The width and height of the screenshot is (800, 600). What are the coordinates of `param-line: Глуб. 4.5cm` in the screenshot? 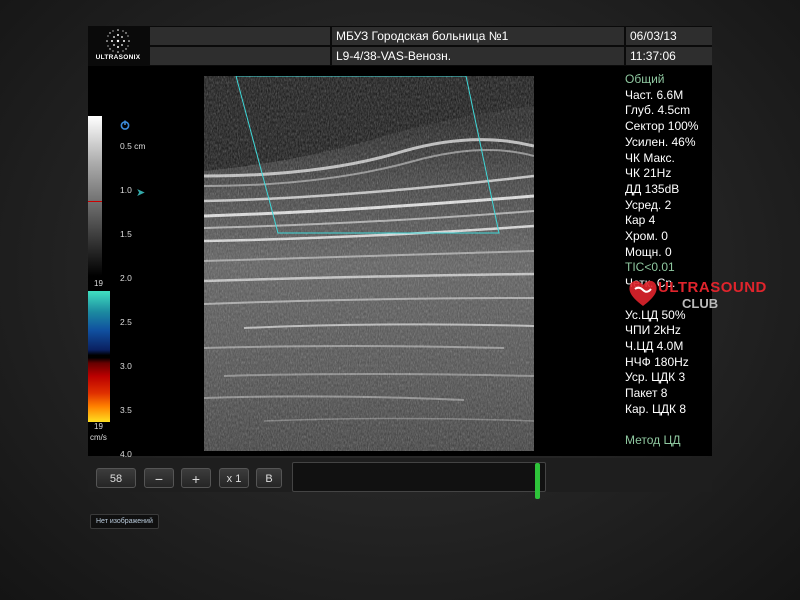 It's located at (658, 110).